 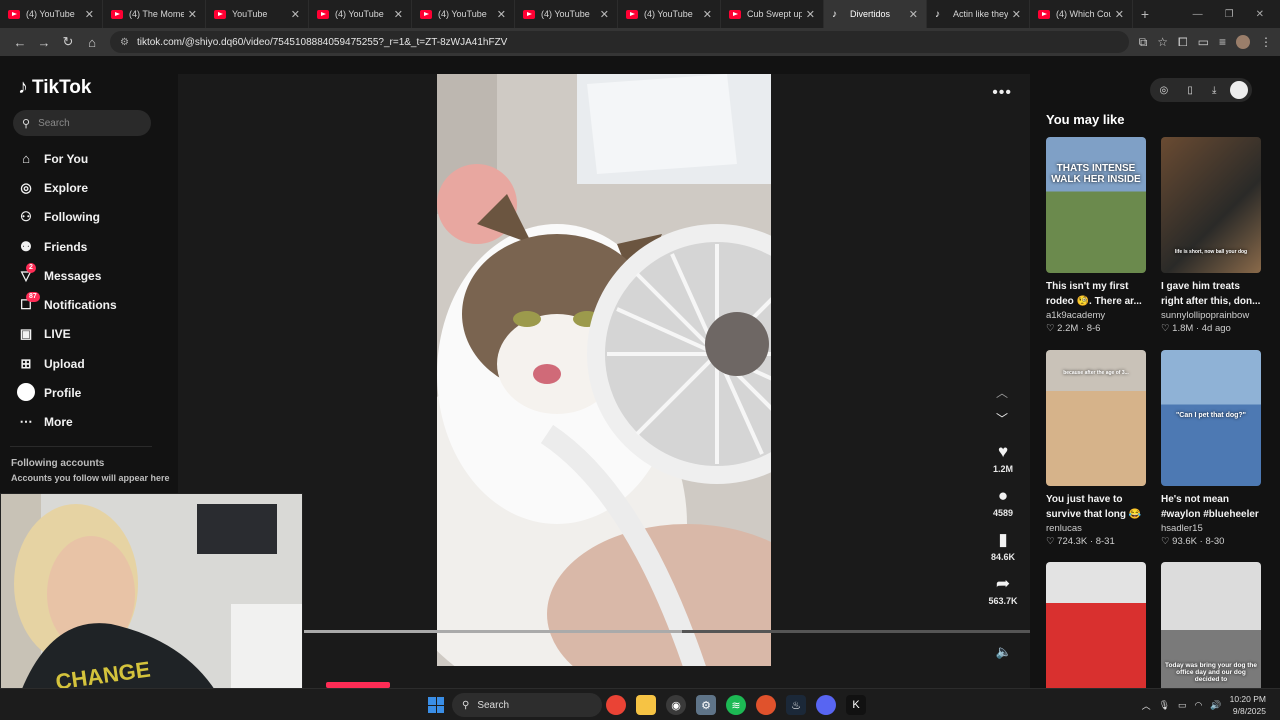 I want to click on card-title: He's not mean #waylon #blueheeler, so click(x=1211, y=507).